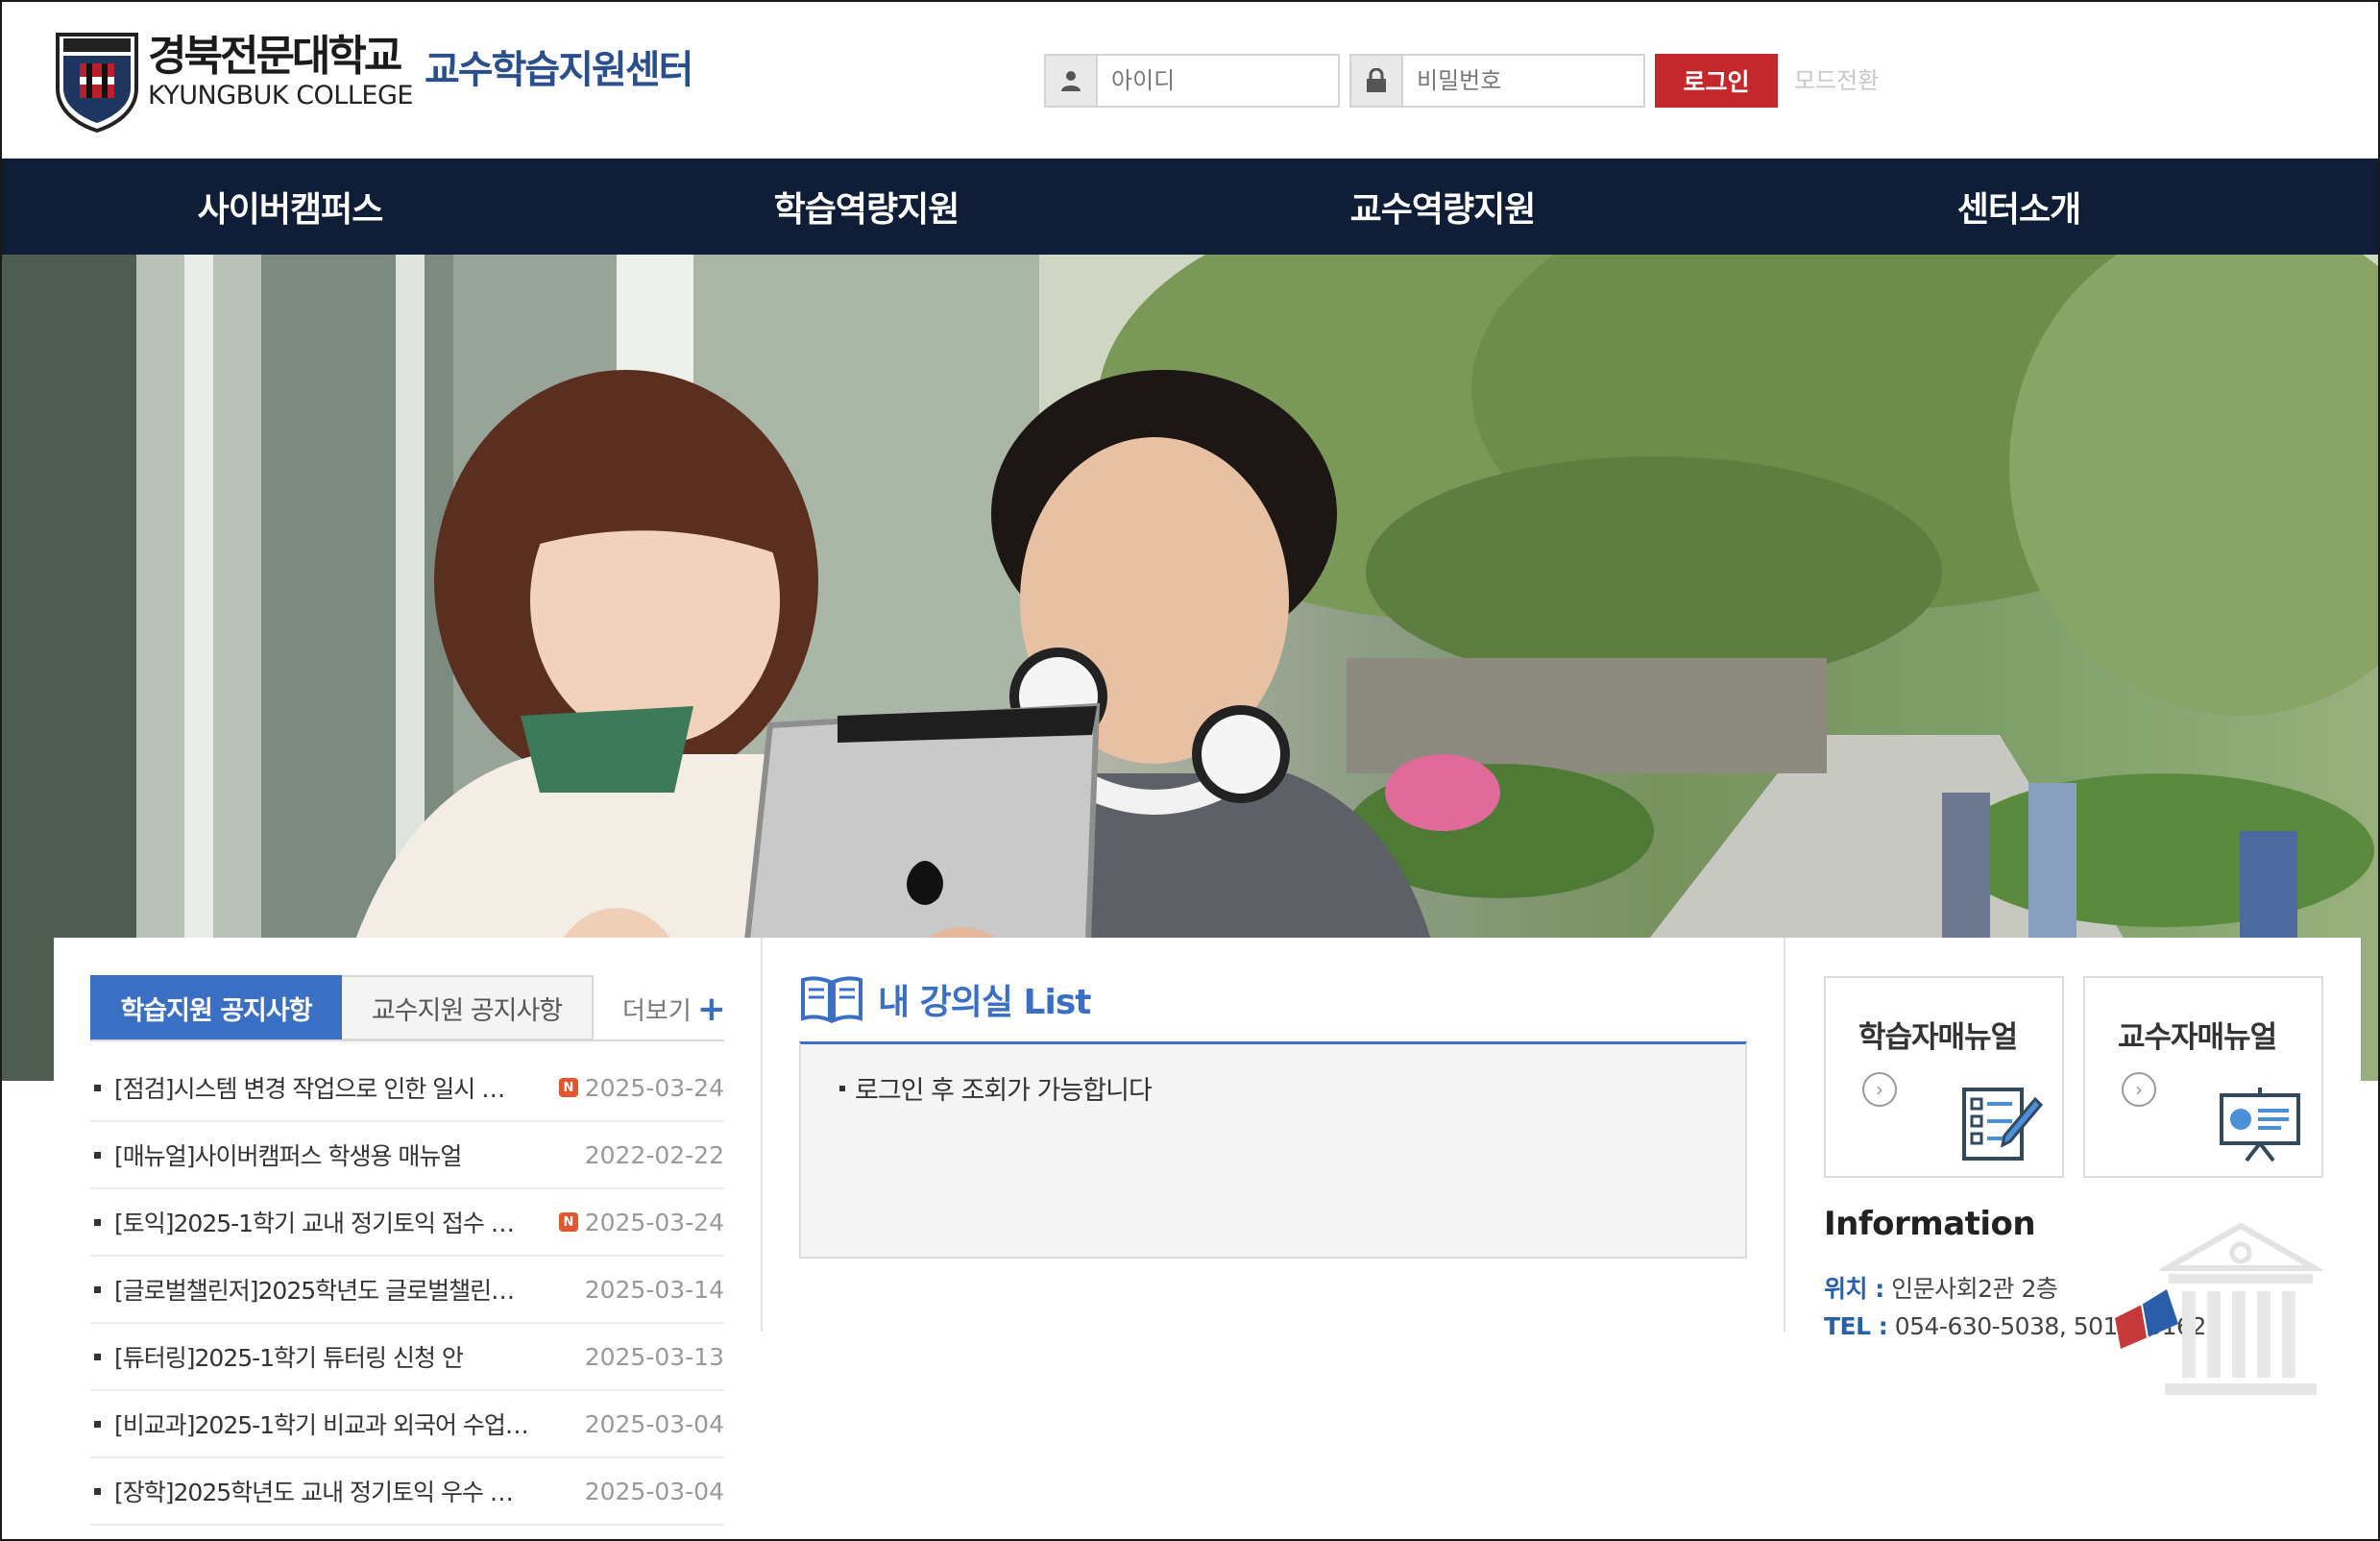  I want to click on center-title: 교수학습지원센터, so click(559, 66).